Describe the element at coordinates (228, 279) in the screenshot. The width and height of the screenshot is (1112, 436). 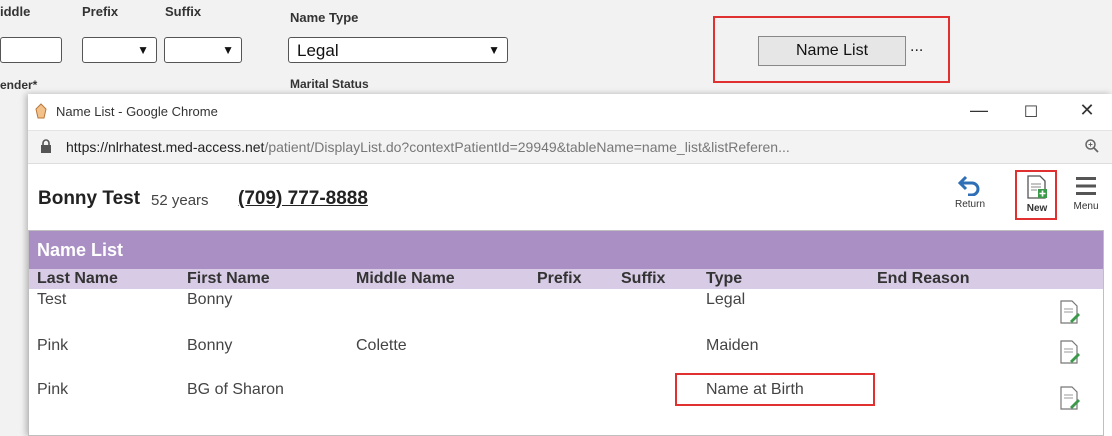
I see `column-header: First Name` at that location.